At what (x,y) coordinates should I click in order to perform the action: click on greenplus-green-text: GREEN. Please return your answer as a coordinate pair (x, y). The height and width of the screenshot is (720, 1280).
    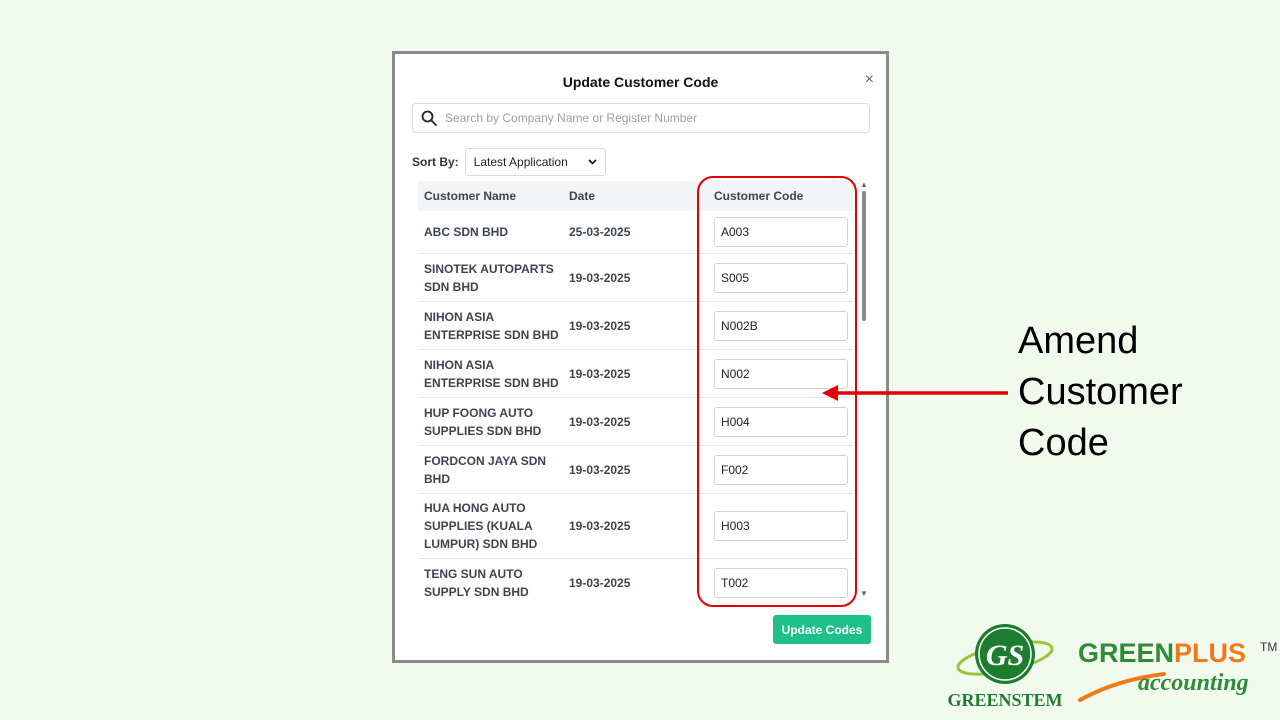
    Looking at the image, I should click on (1126, 653).